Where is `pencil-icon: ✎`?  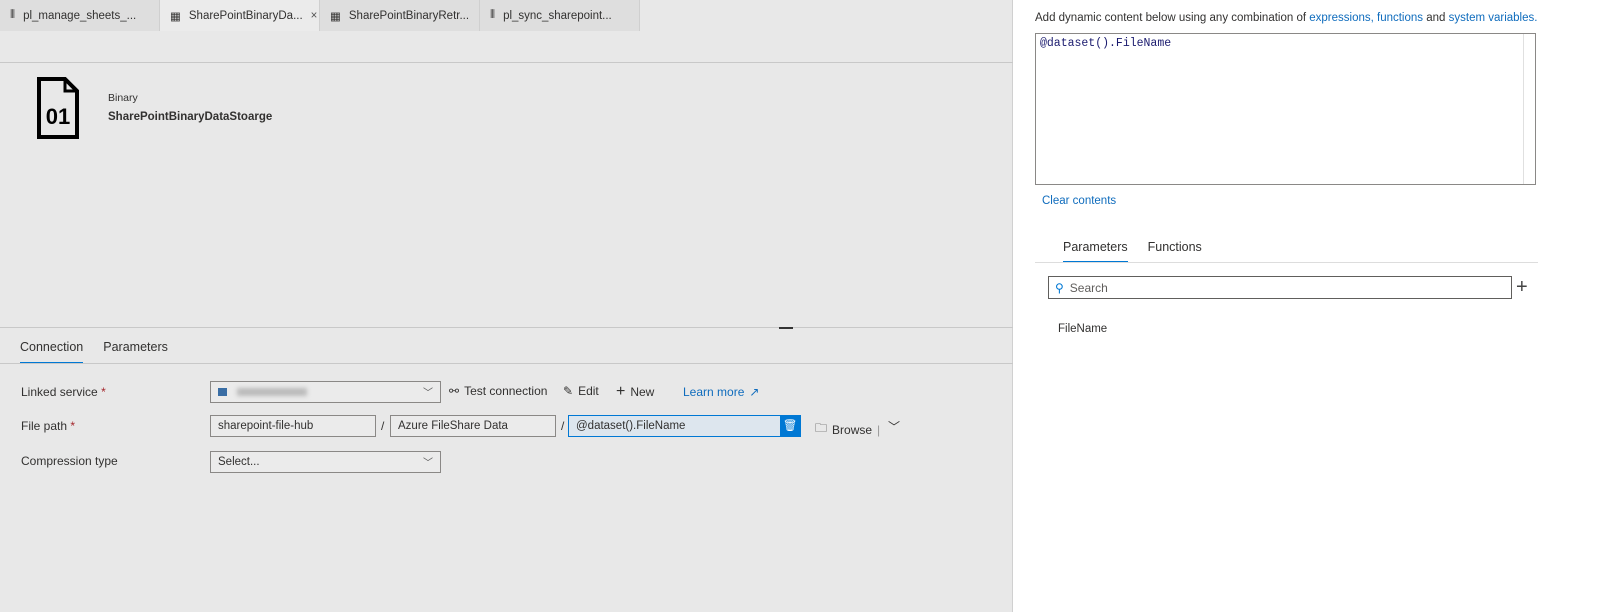 pencil-icon: ✎ is located at coordinates (568, 391).